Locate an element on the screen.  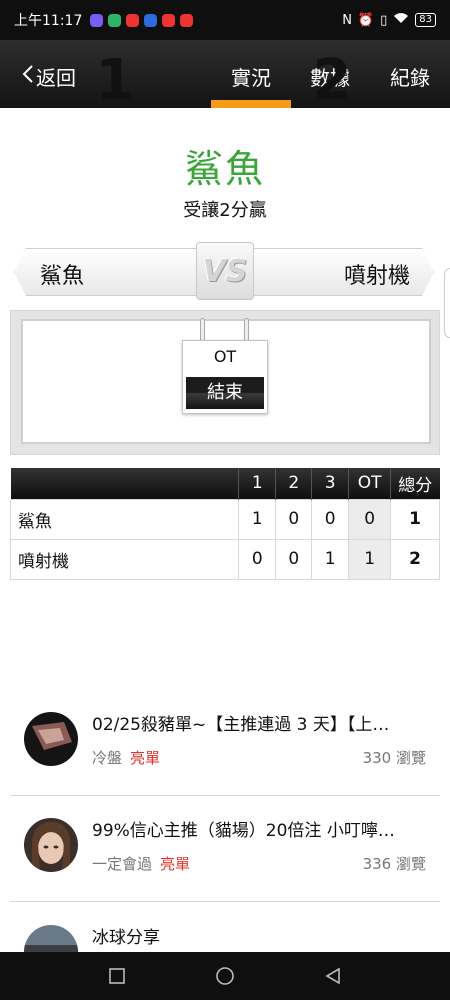
battery-icon: 83 is located at coordinates (425, 20).